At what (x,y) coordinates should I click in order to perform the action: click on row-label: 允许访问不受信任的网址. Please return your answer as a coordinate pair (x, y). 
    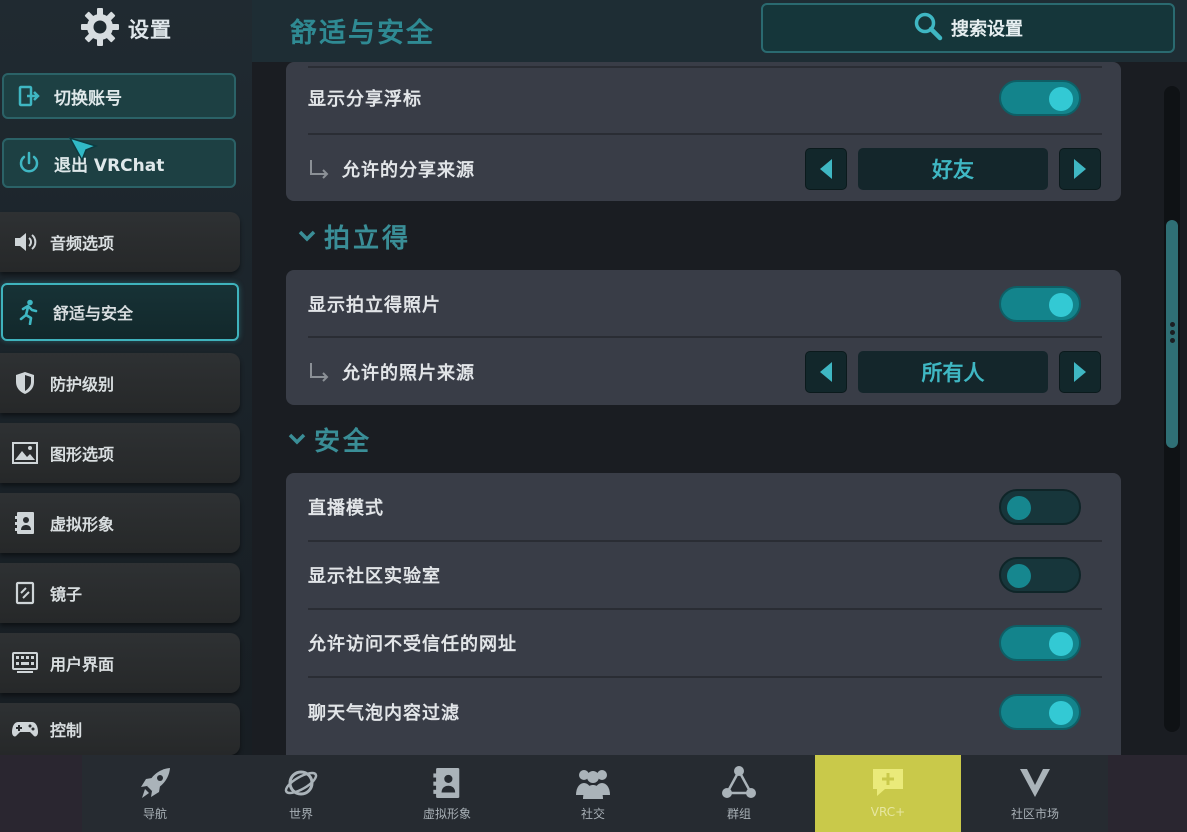
    Looking at the image, I should click on (412, 644).